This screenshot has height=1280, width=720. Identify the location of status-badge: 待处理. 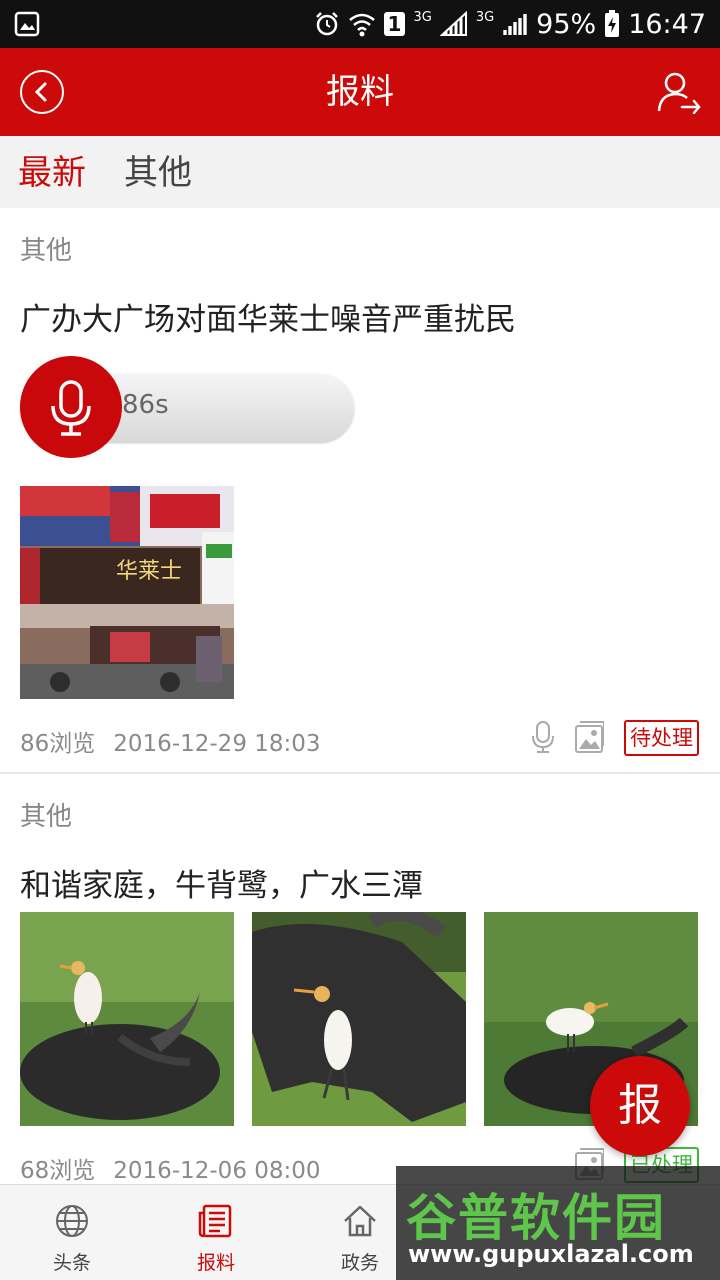
(661, 738).